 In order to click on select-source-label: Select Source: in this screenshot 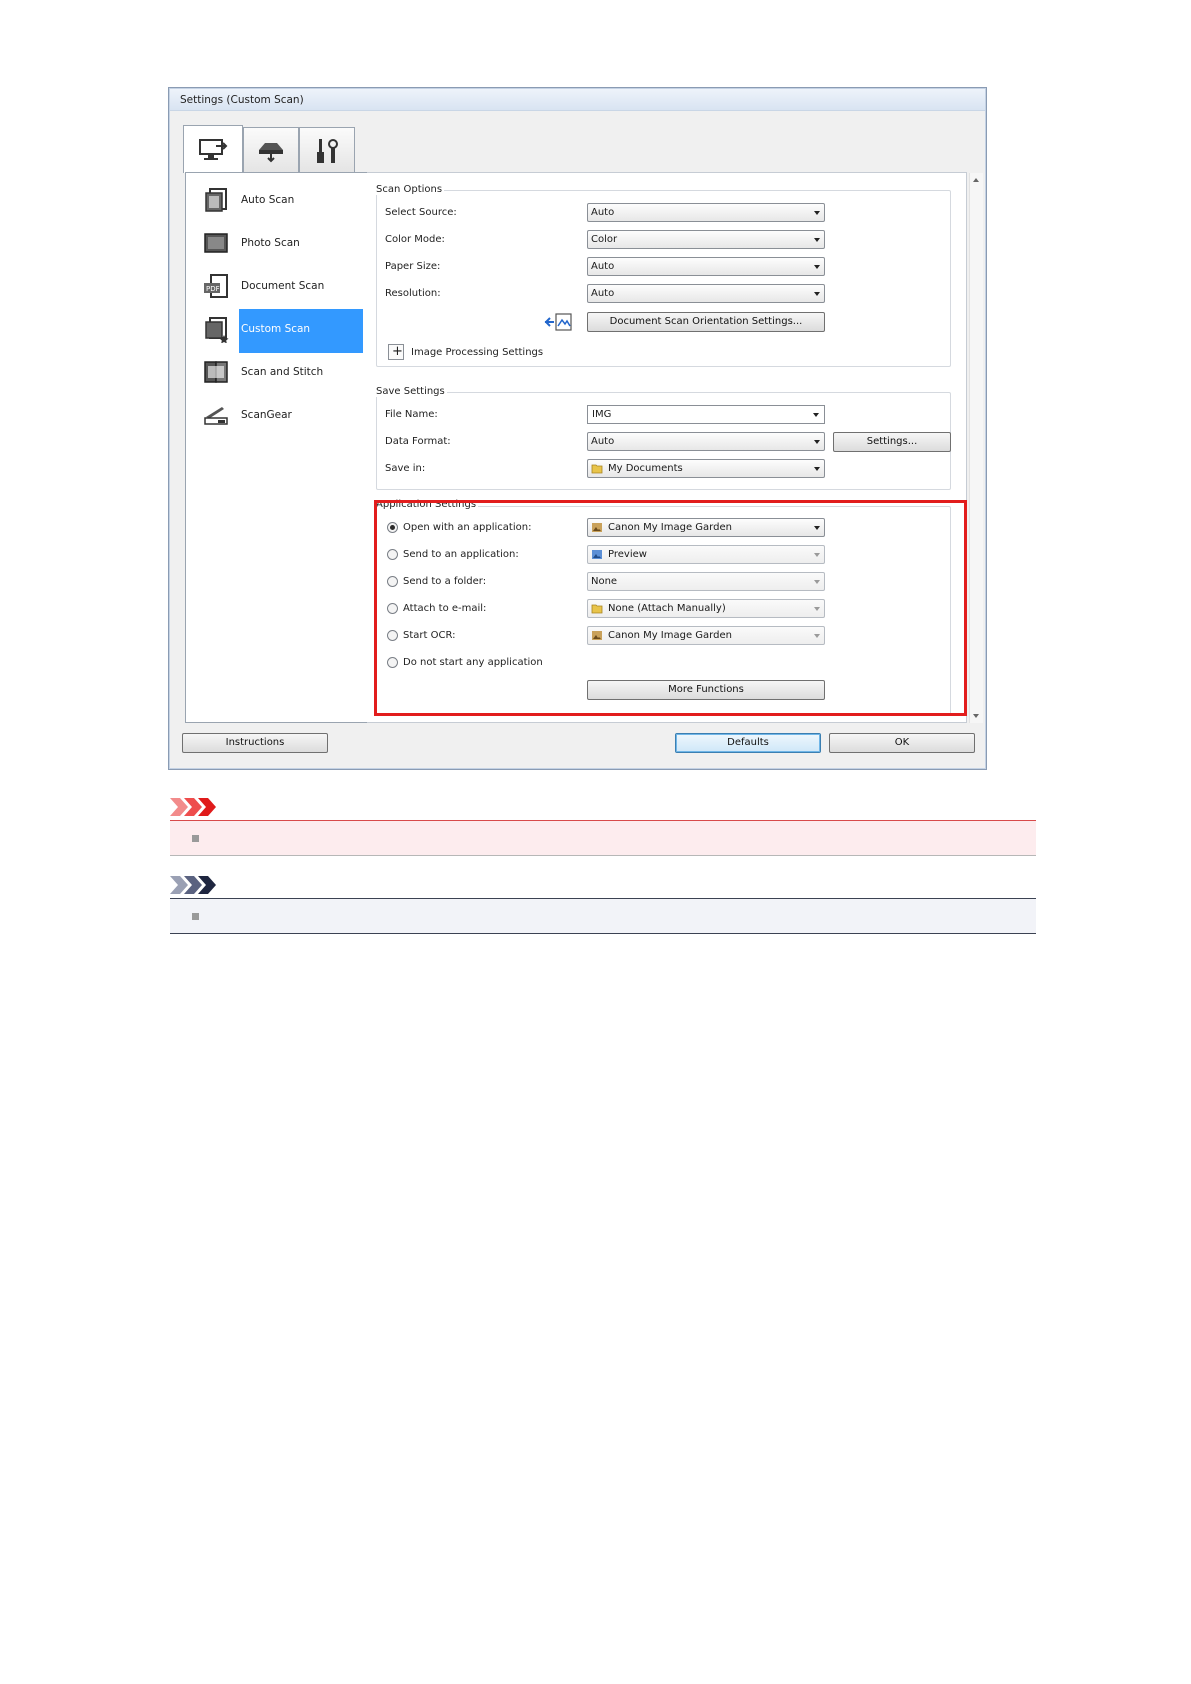, I will do `click(421, 212)`.